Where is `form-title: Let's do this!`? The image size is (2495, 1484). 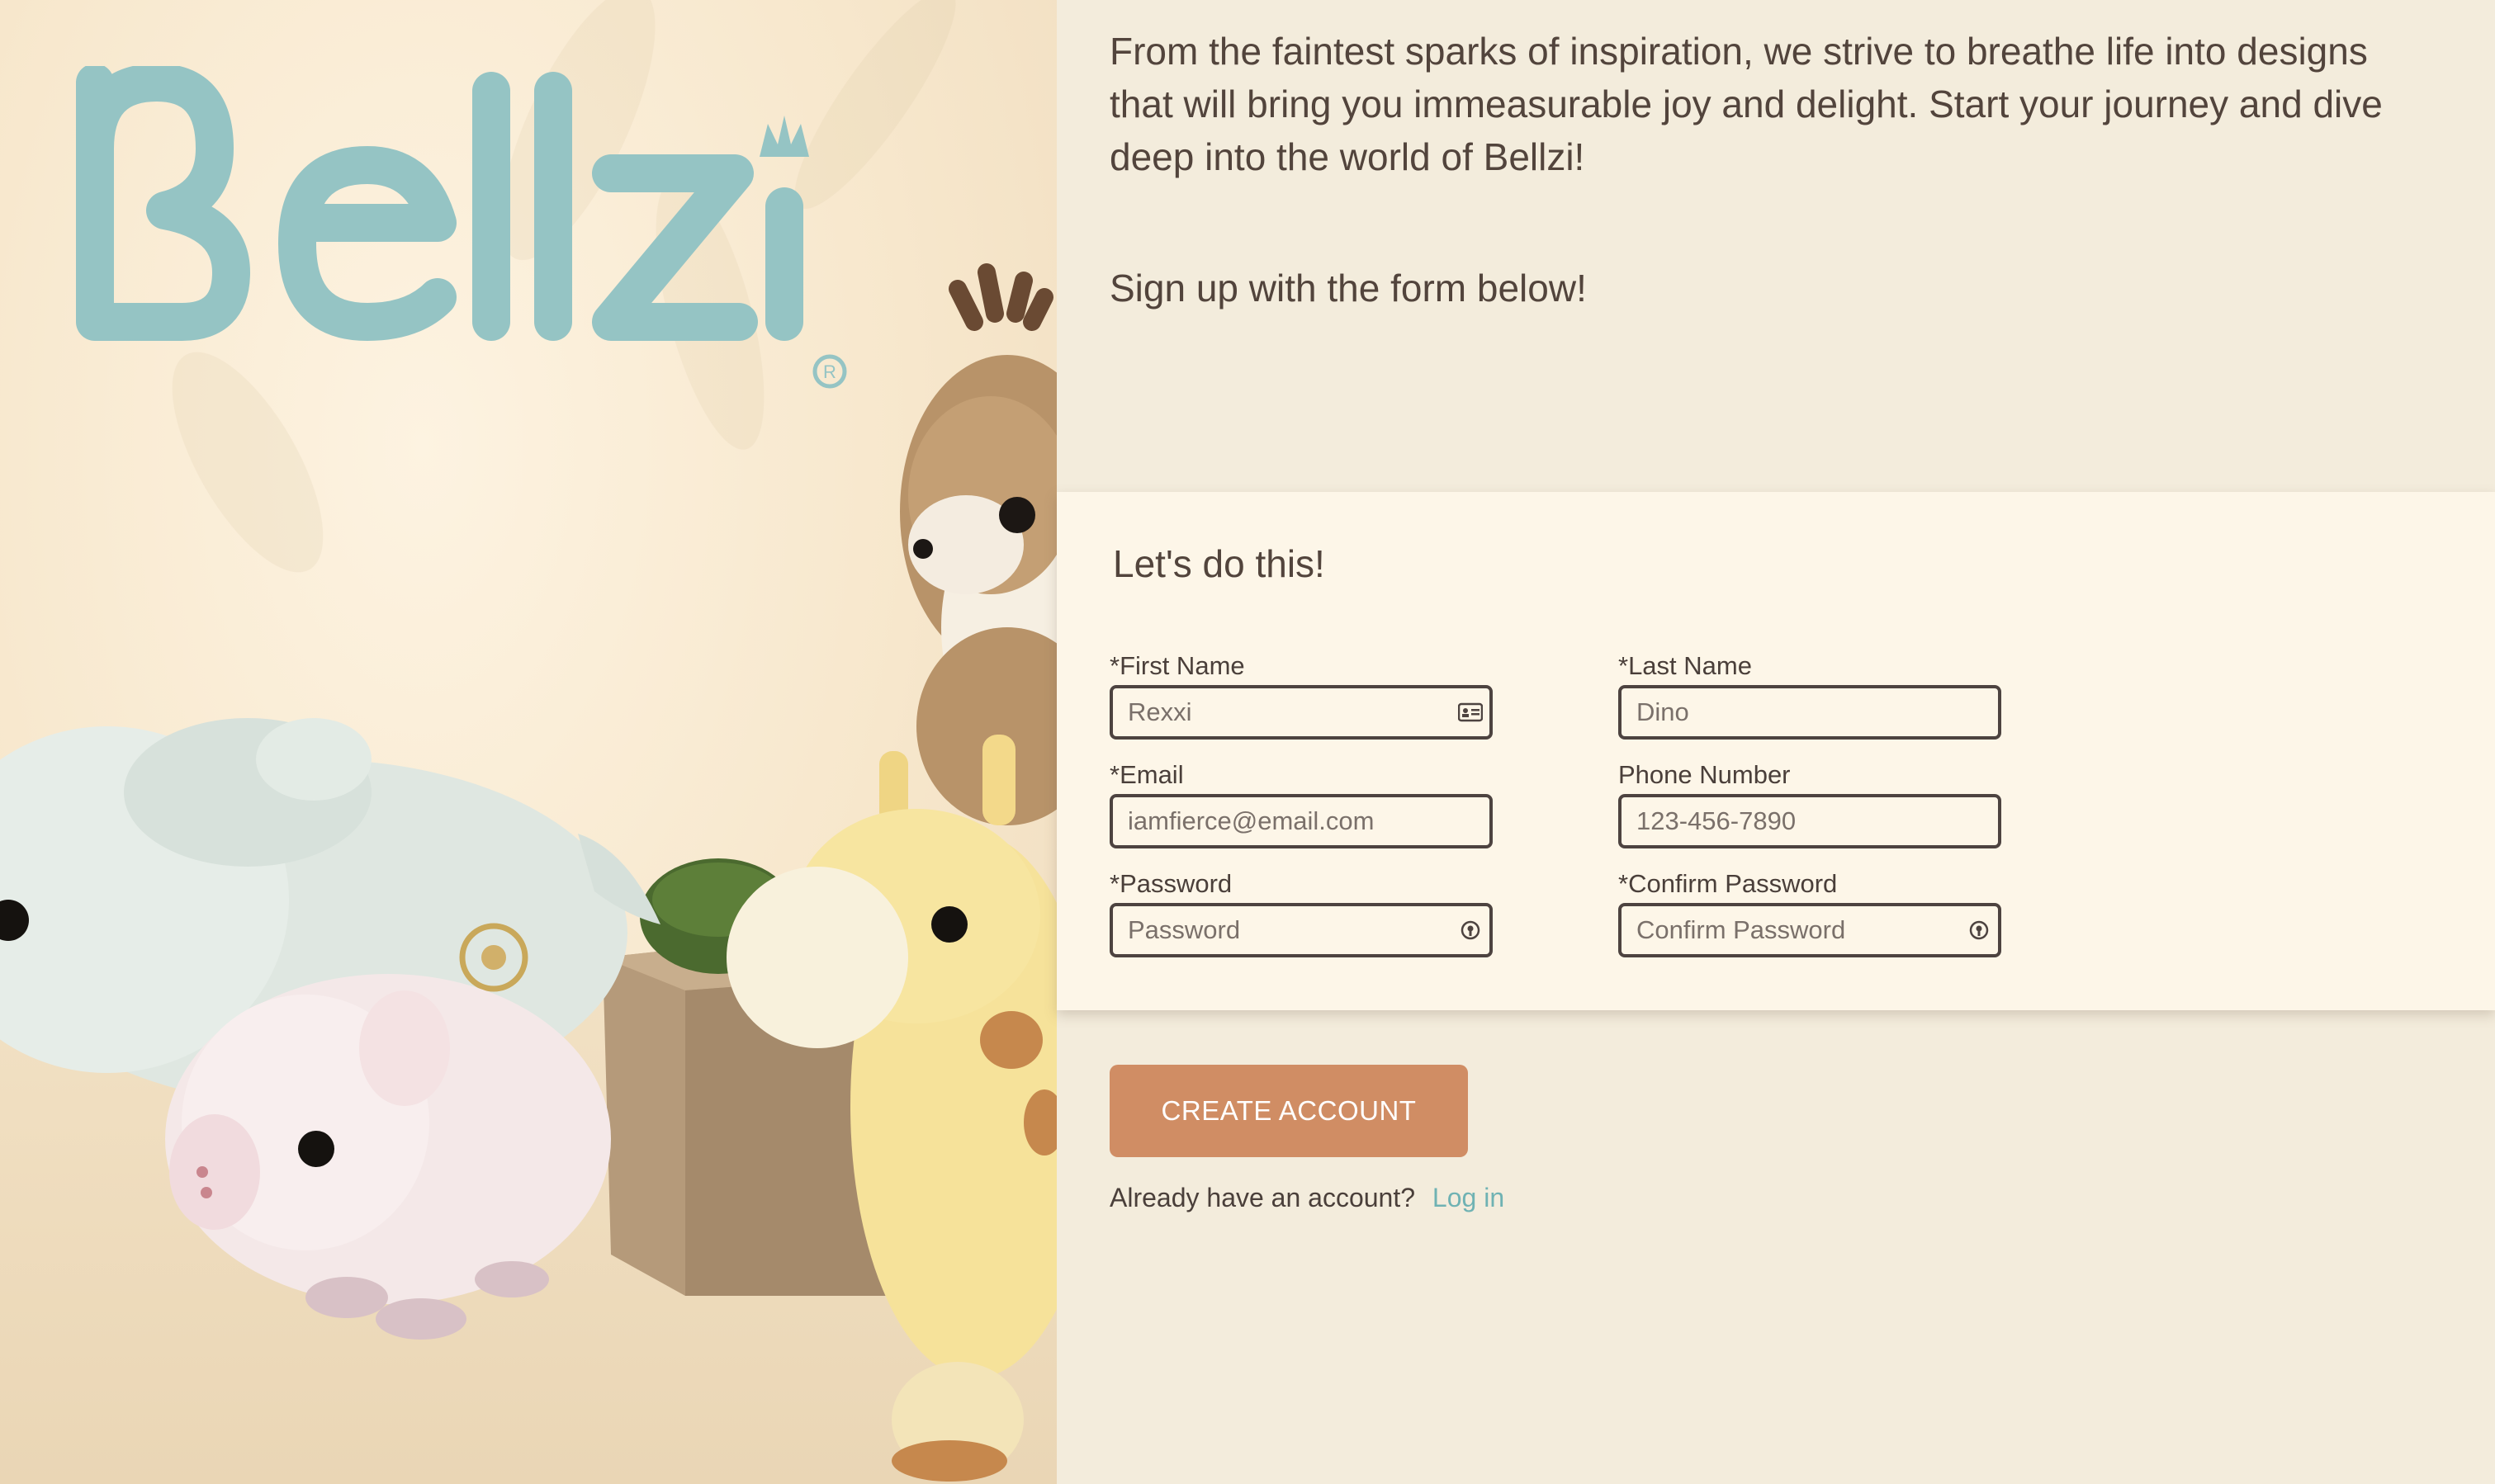 form-title: Let's do this! is located at coordinates (1219, 563).